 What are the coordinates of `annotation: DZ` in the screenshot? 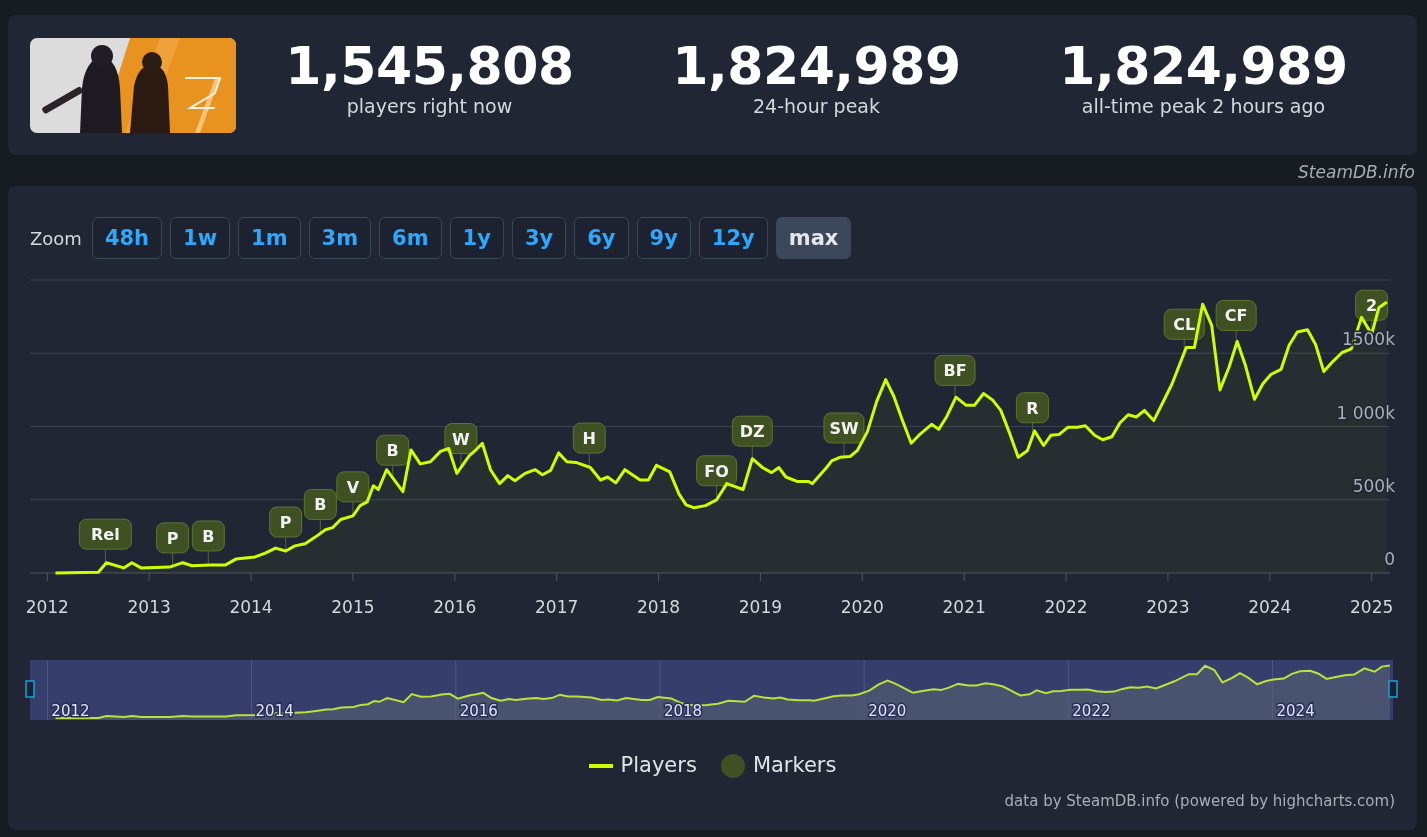 It's located at (752, 432).